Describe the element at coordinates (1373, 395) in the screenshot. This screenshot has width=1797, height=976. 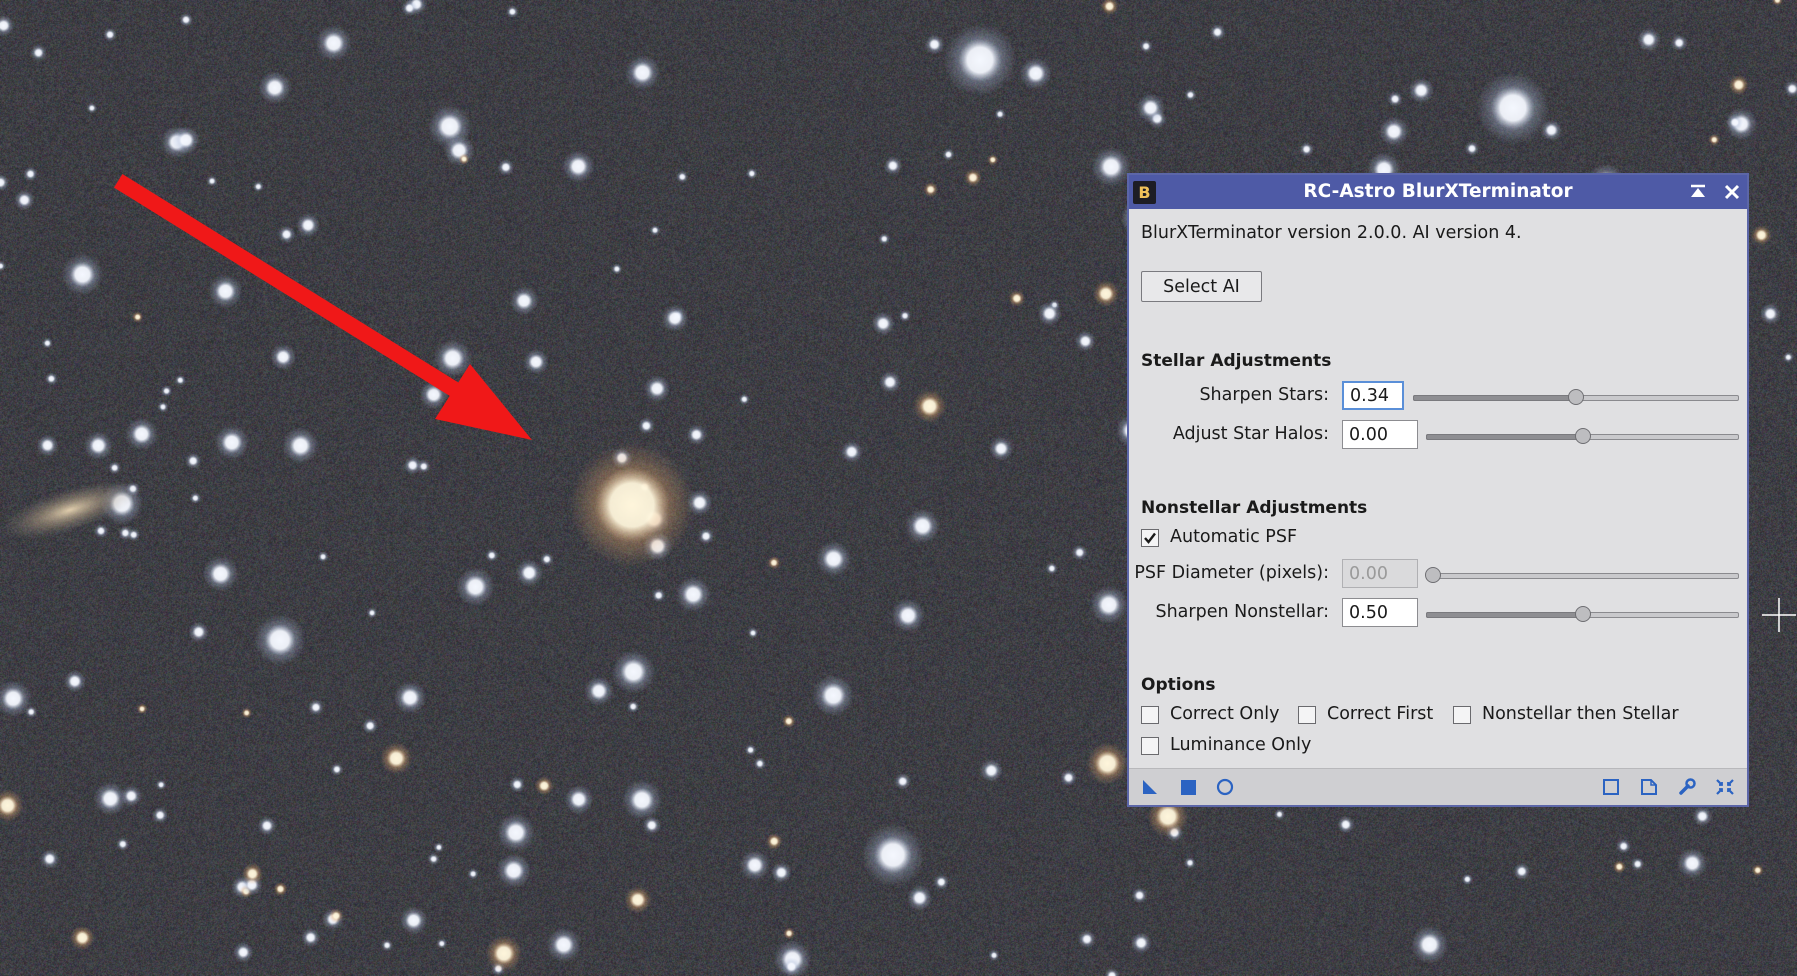
I see `sharpen-stars-input` at that location.